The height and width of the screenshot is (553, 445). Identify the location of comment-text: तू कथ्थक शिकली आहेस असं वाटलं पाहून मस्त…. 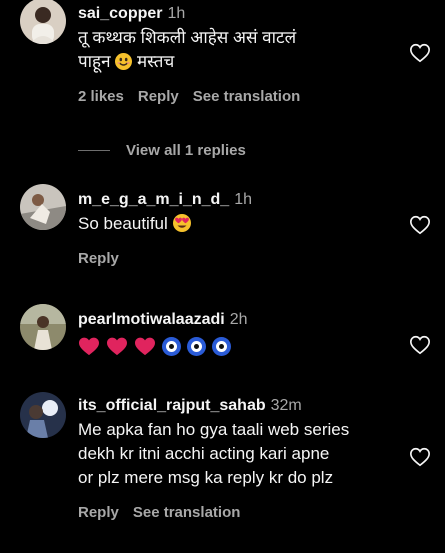
(235, 50).